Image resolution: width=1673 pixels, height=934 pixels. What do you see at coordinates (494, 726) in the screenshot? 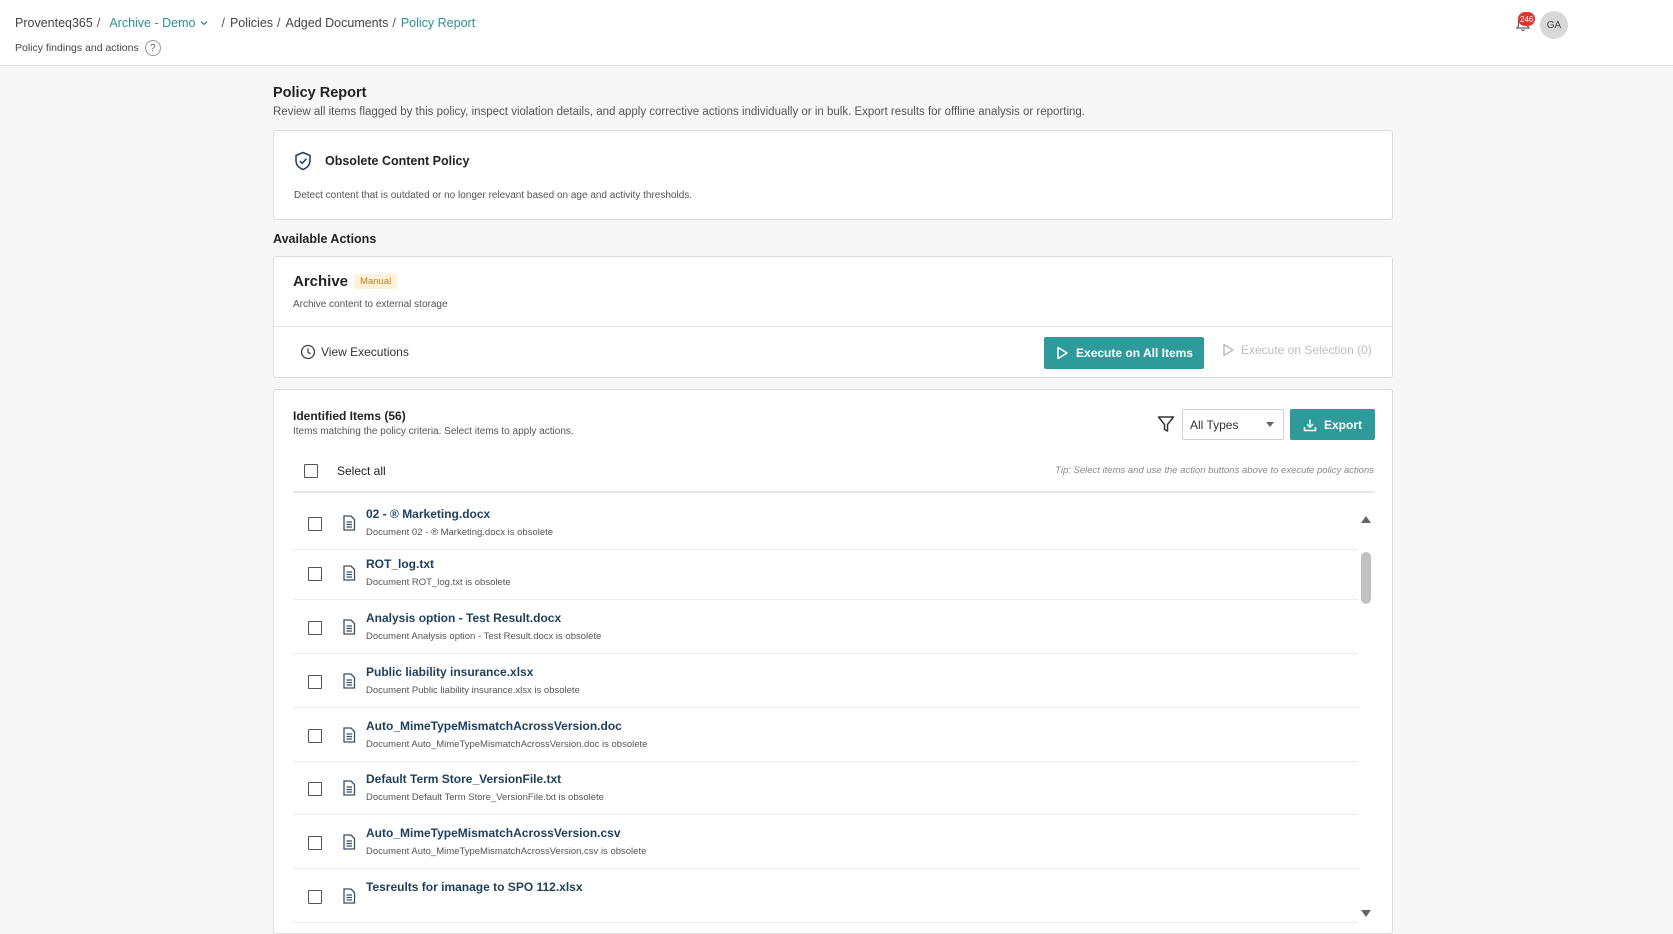
I see `item-name: Auto_MimeTypeMismatchAcrossVersion.doc` at bounding box center [494, 726].